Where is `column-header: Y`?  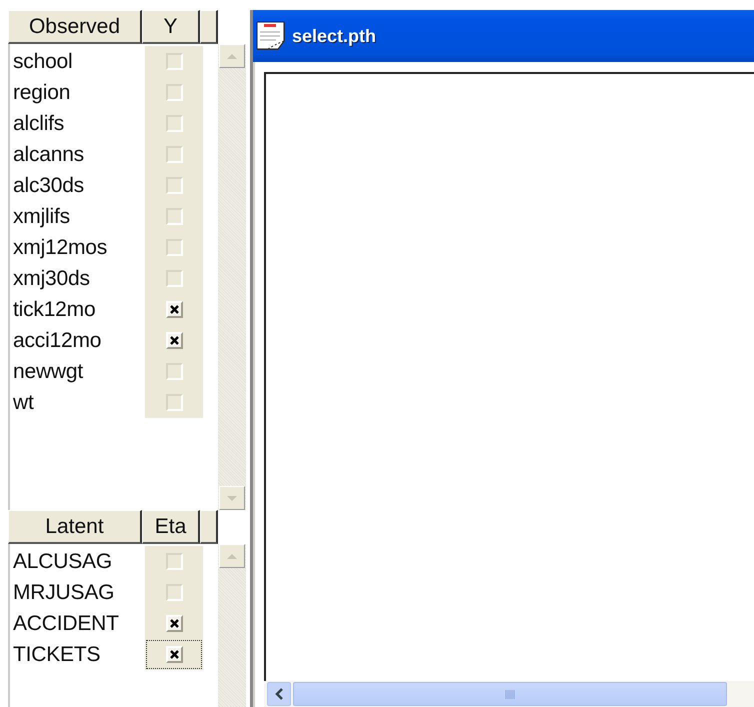
column-header: Y is located at coordinates (171, 27).